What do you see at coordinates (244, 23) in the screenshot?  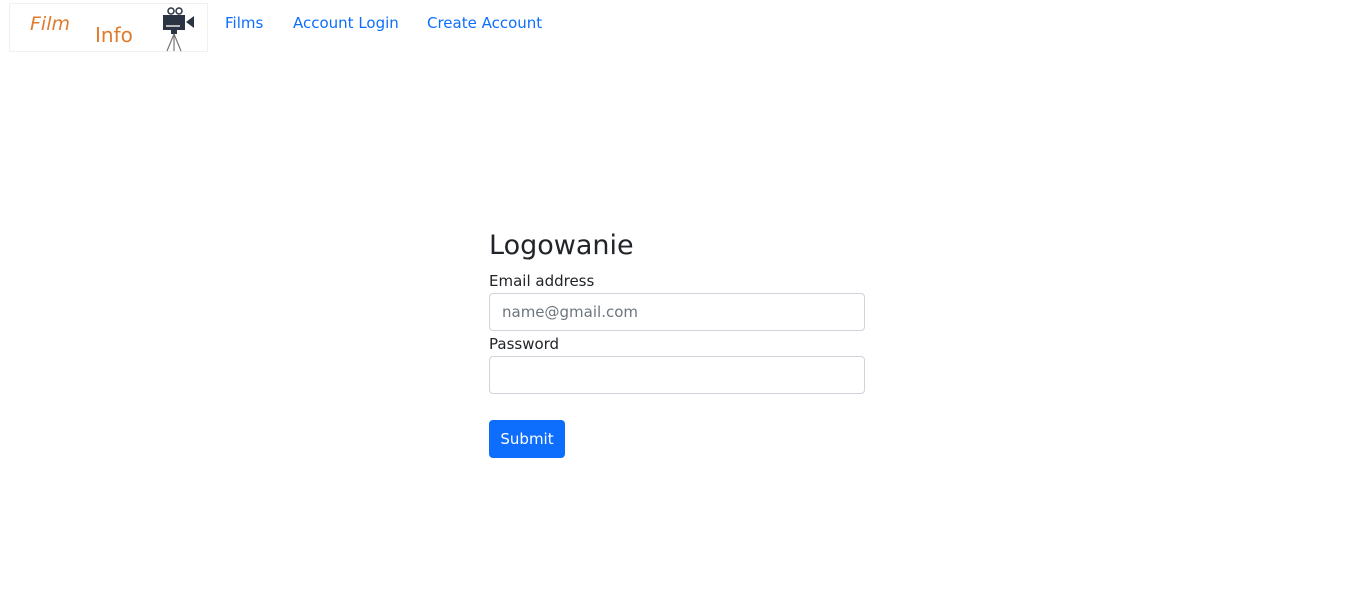 I see `nav-link-films: Films` at bounding box center [244, 23].